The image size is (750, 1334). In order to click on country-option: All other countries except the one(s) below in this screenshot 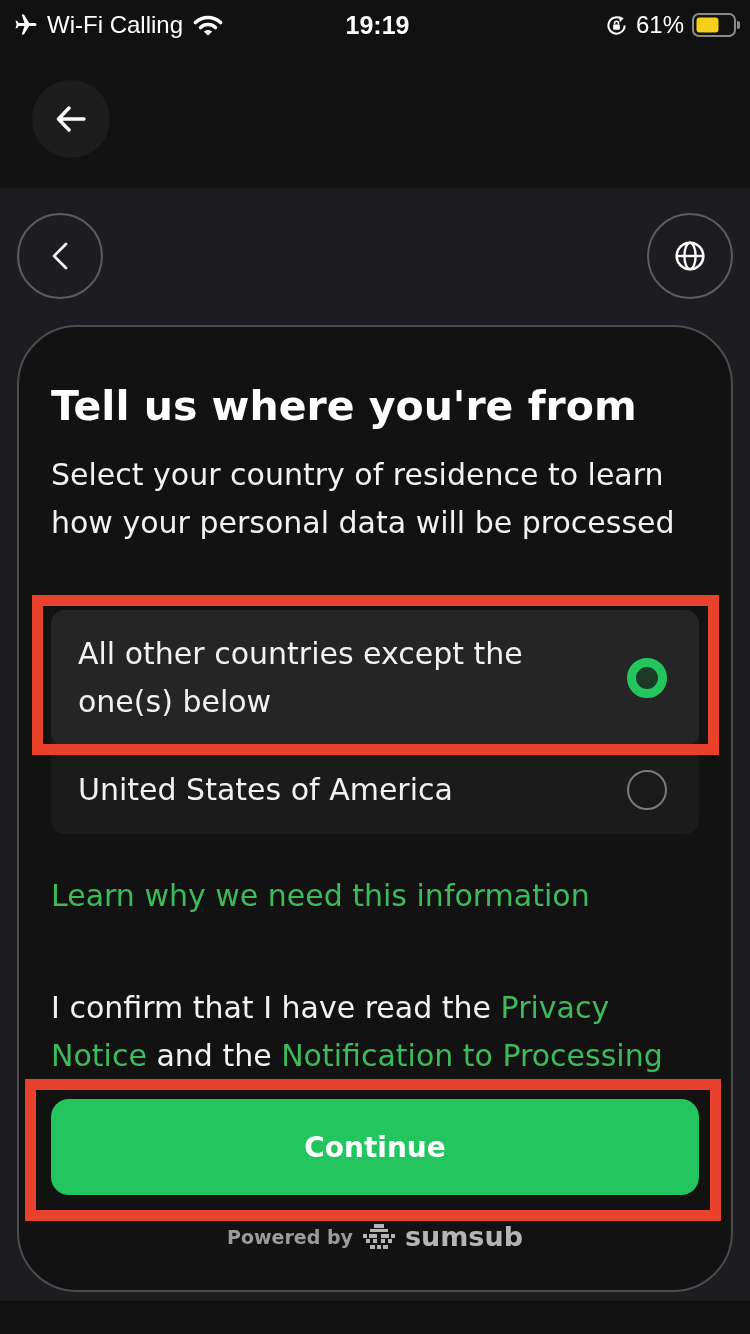, I will do `click(375, 678)`.